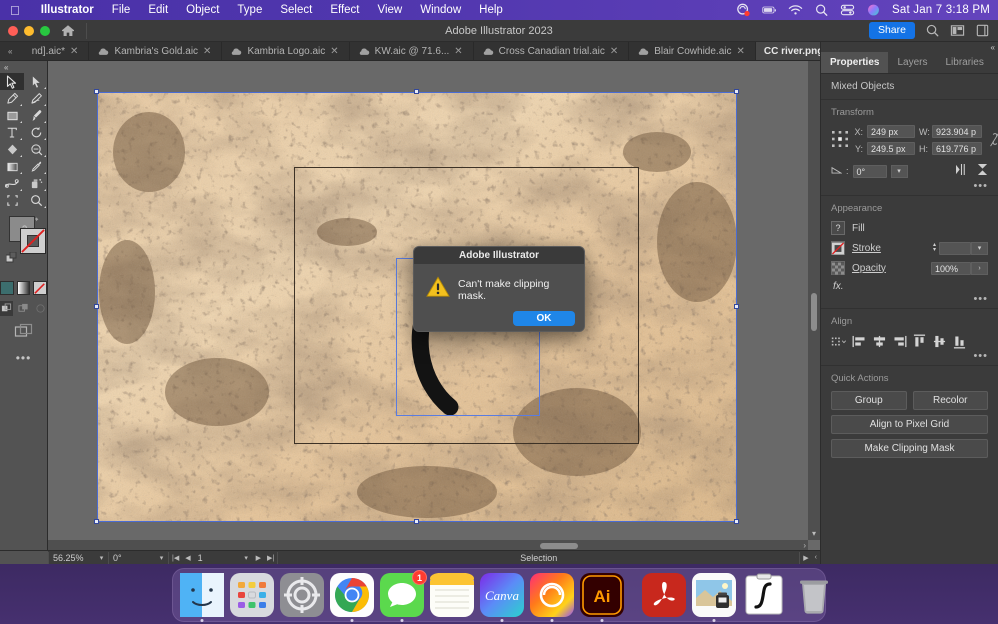  I want to click on last-artboard-icon: ▶|, so click(270, 558).